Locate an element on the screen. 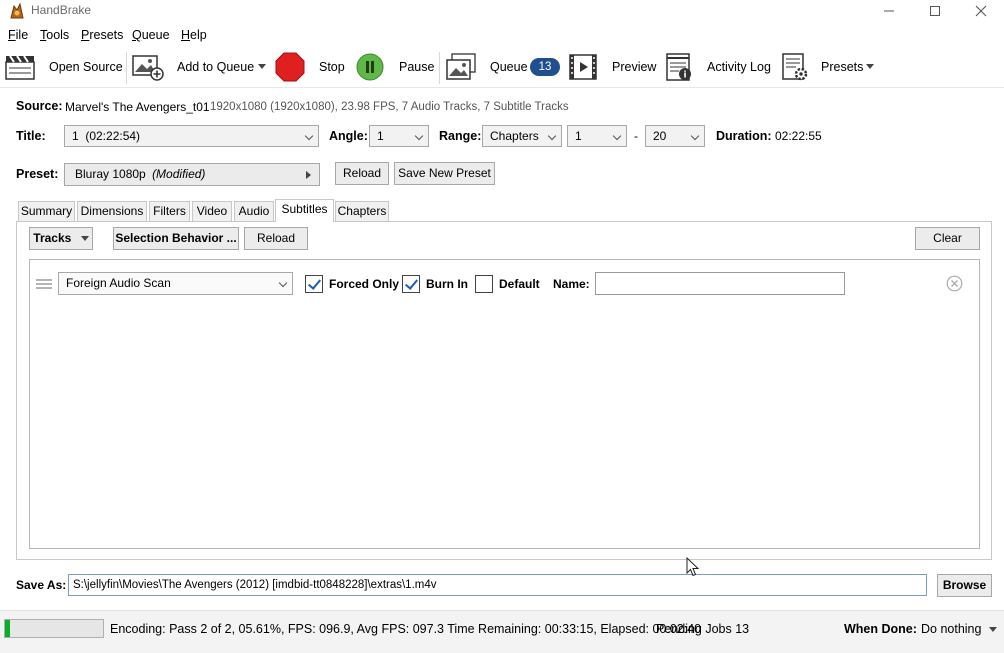 This screenshot has width=1004, height=653. angle-select: 1 is located at coordinates (399, 136).